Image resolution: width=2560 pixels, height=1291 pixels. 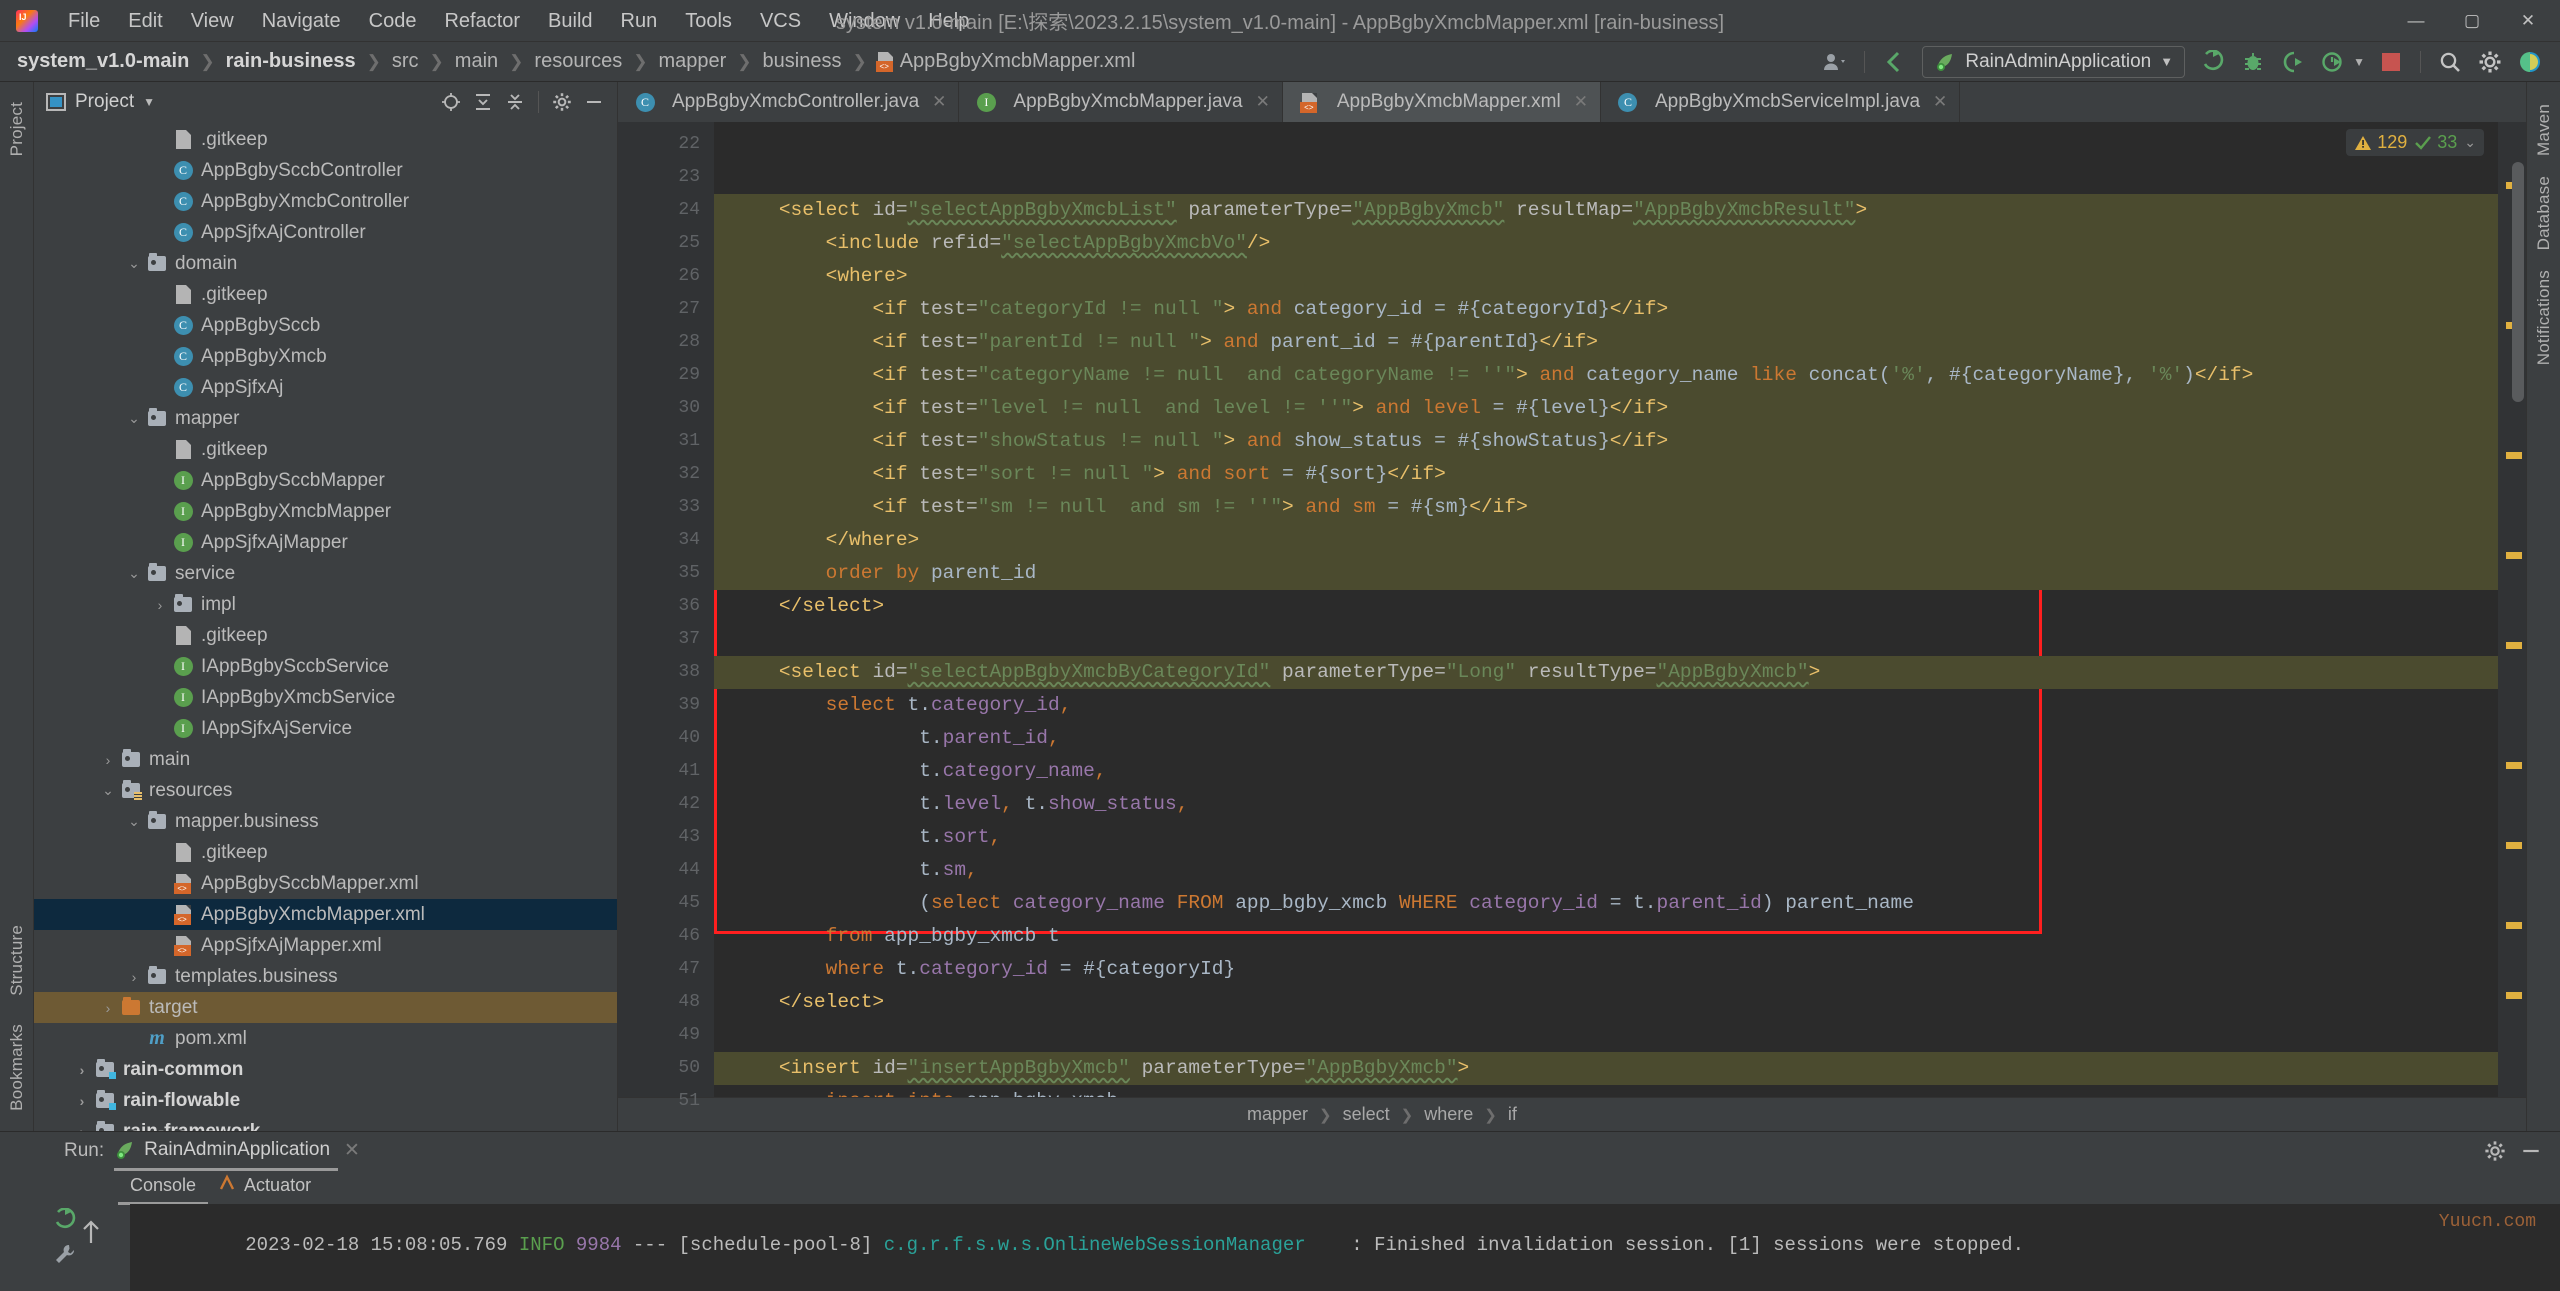 What do you see at coordinates (666, 1101) in the screenshot?
I see `gutter-line-51: 51` at bounding box center [666, 1101].